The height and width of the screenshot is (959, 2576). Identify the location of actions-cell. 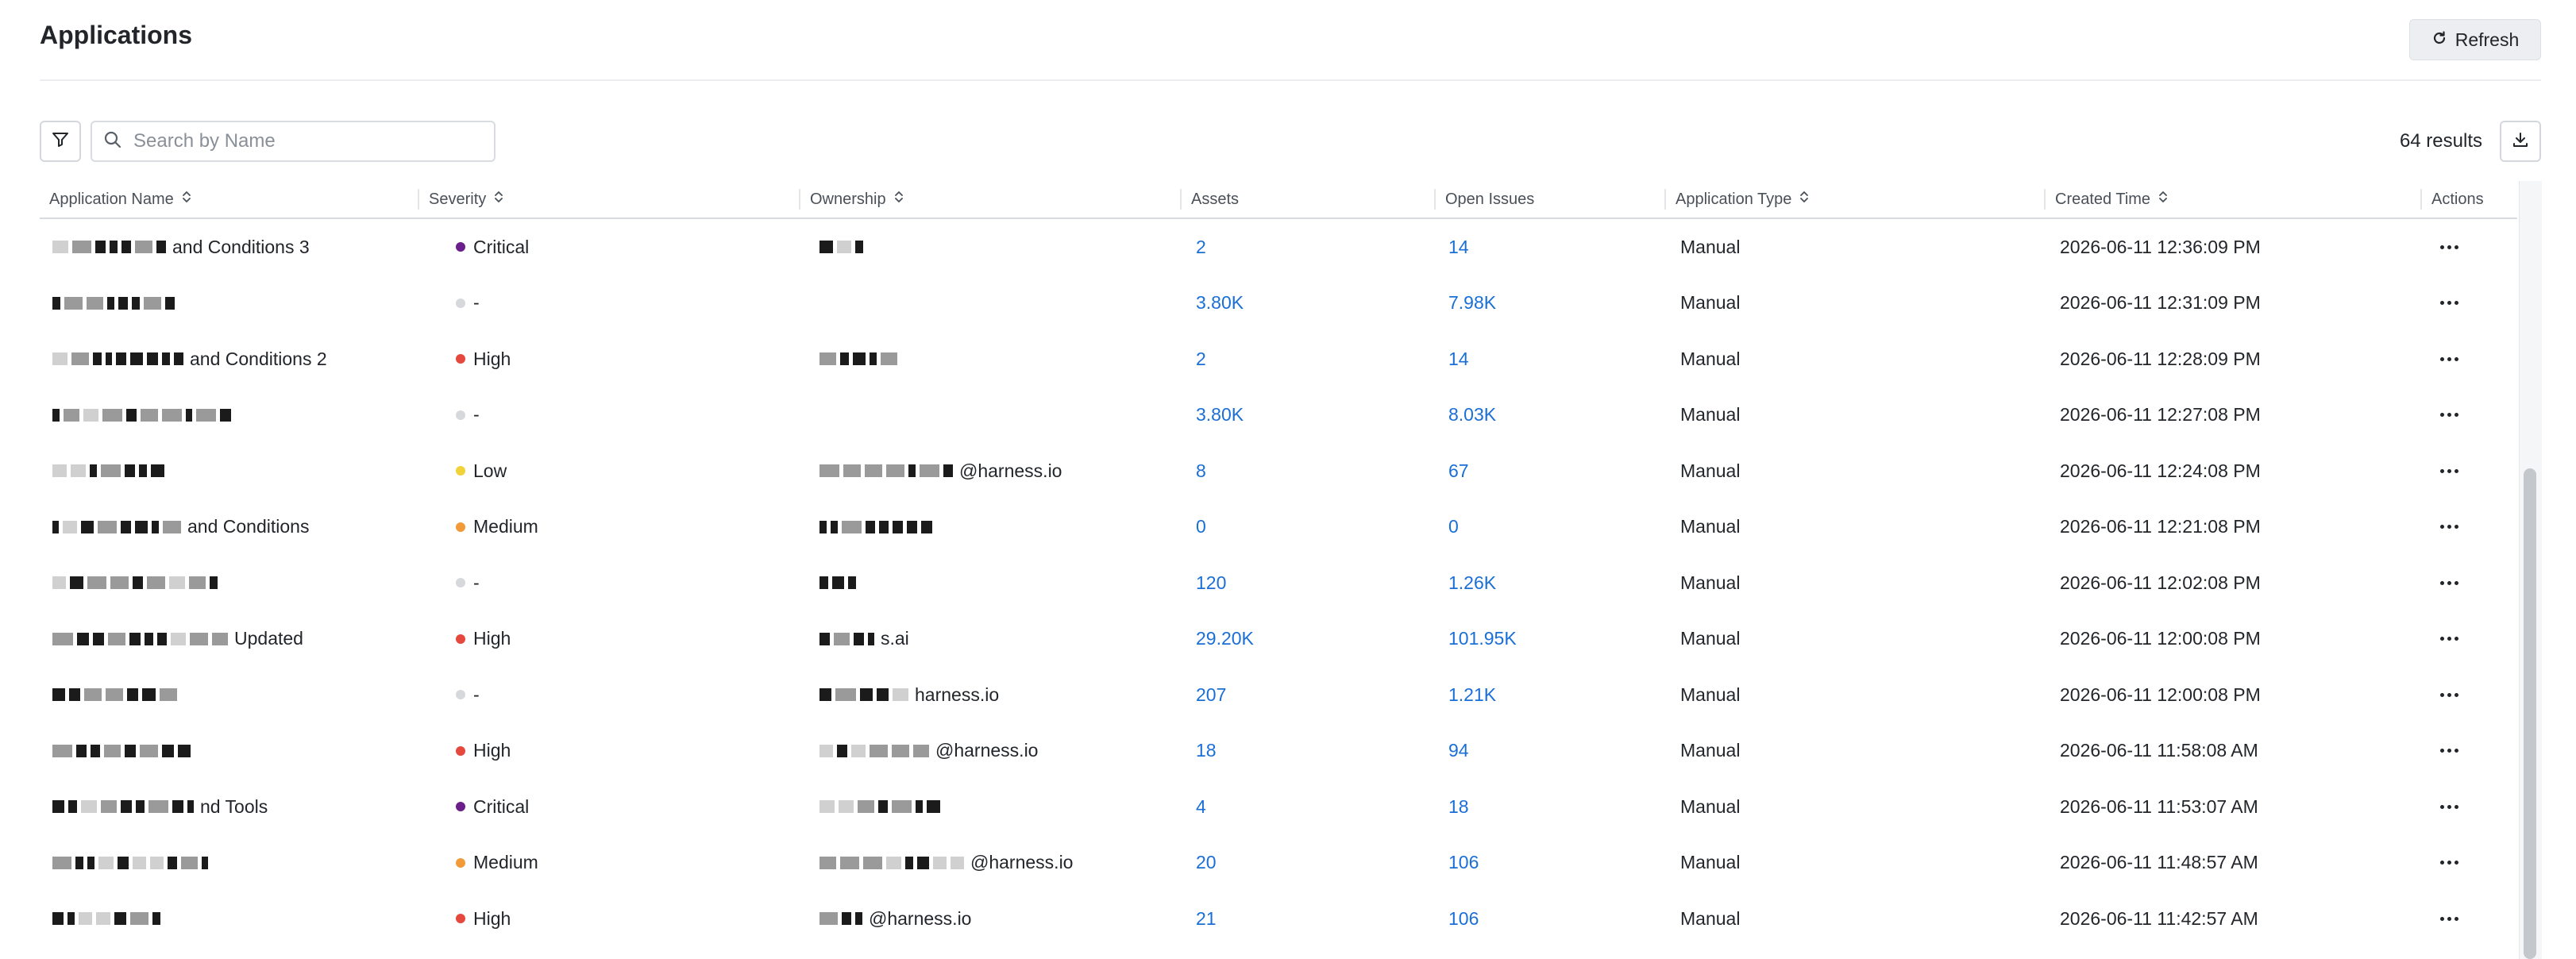
(2449, 359).